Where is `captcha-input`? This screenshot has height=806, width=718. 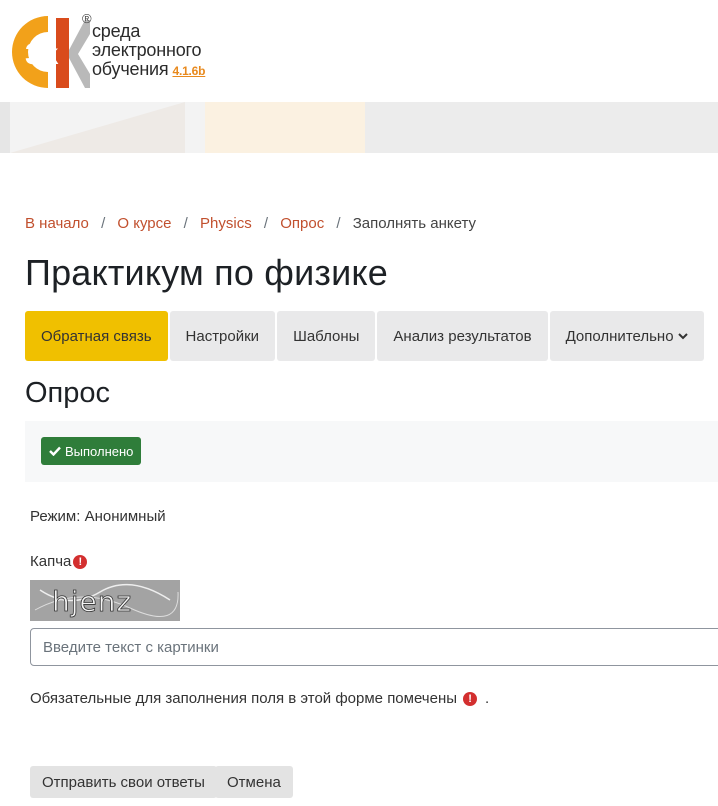 captcha-input is located at coordinates (374, 647).